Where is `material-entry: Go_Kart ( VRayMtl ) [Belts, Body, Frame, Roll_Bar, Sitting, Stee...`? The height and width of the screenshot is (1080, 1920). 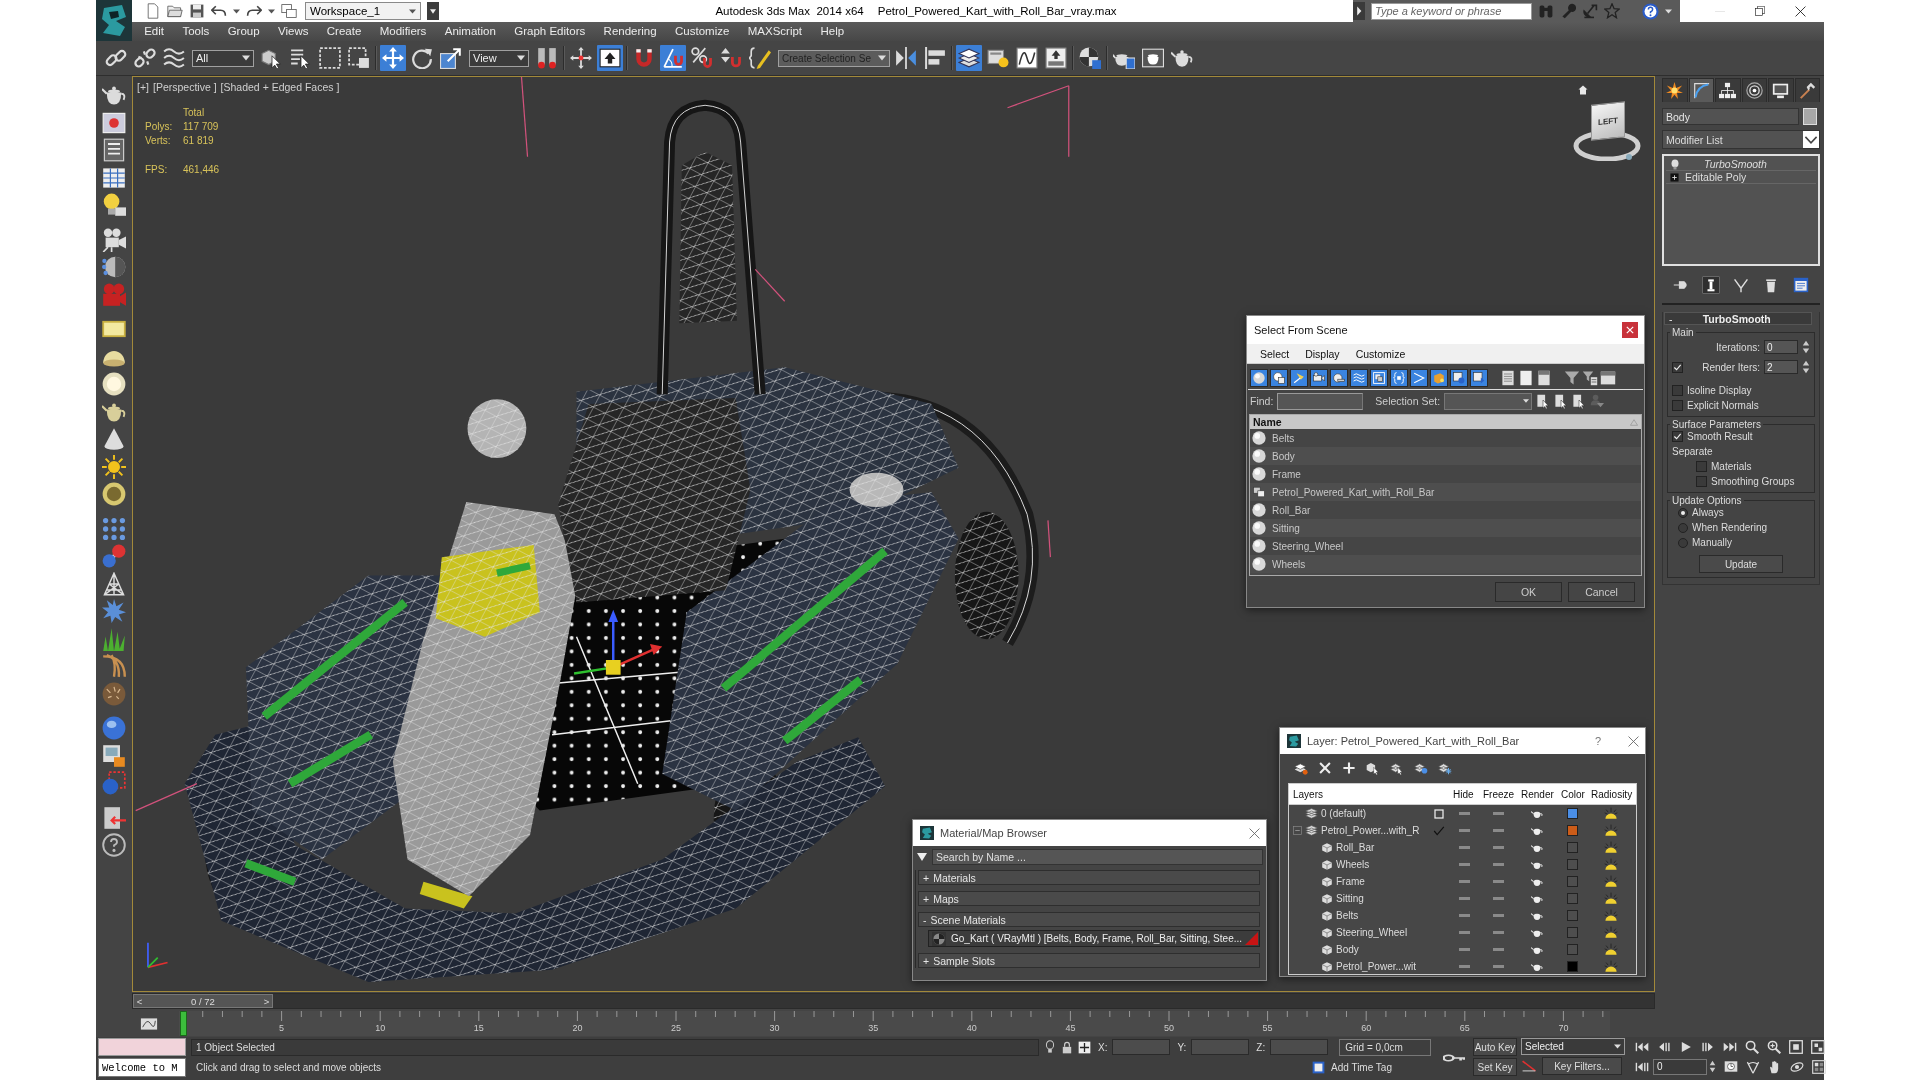
material-entry: Go_Kart ( VRayMtl ) [Belts, Body, Frame, Roll_Bar, Sitting, Stee... is located at coordinates (1094, 938).